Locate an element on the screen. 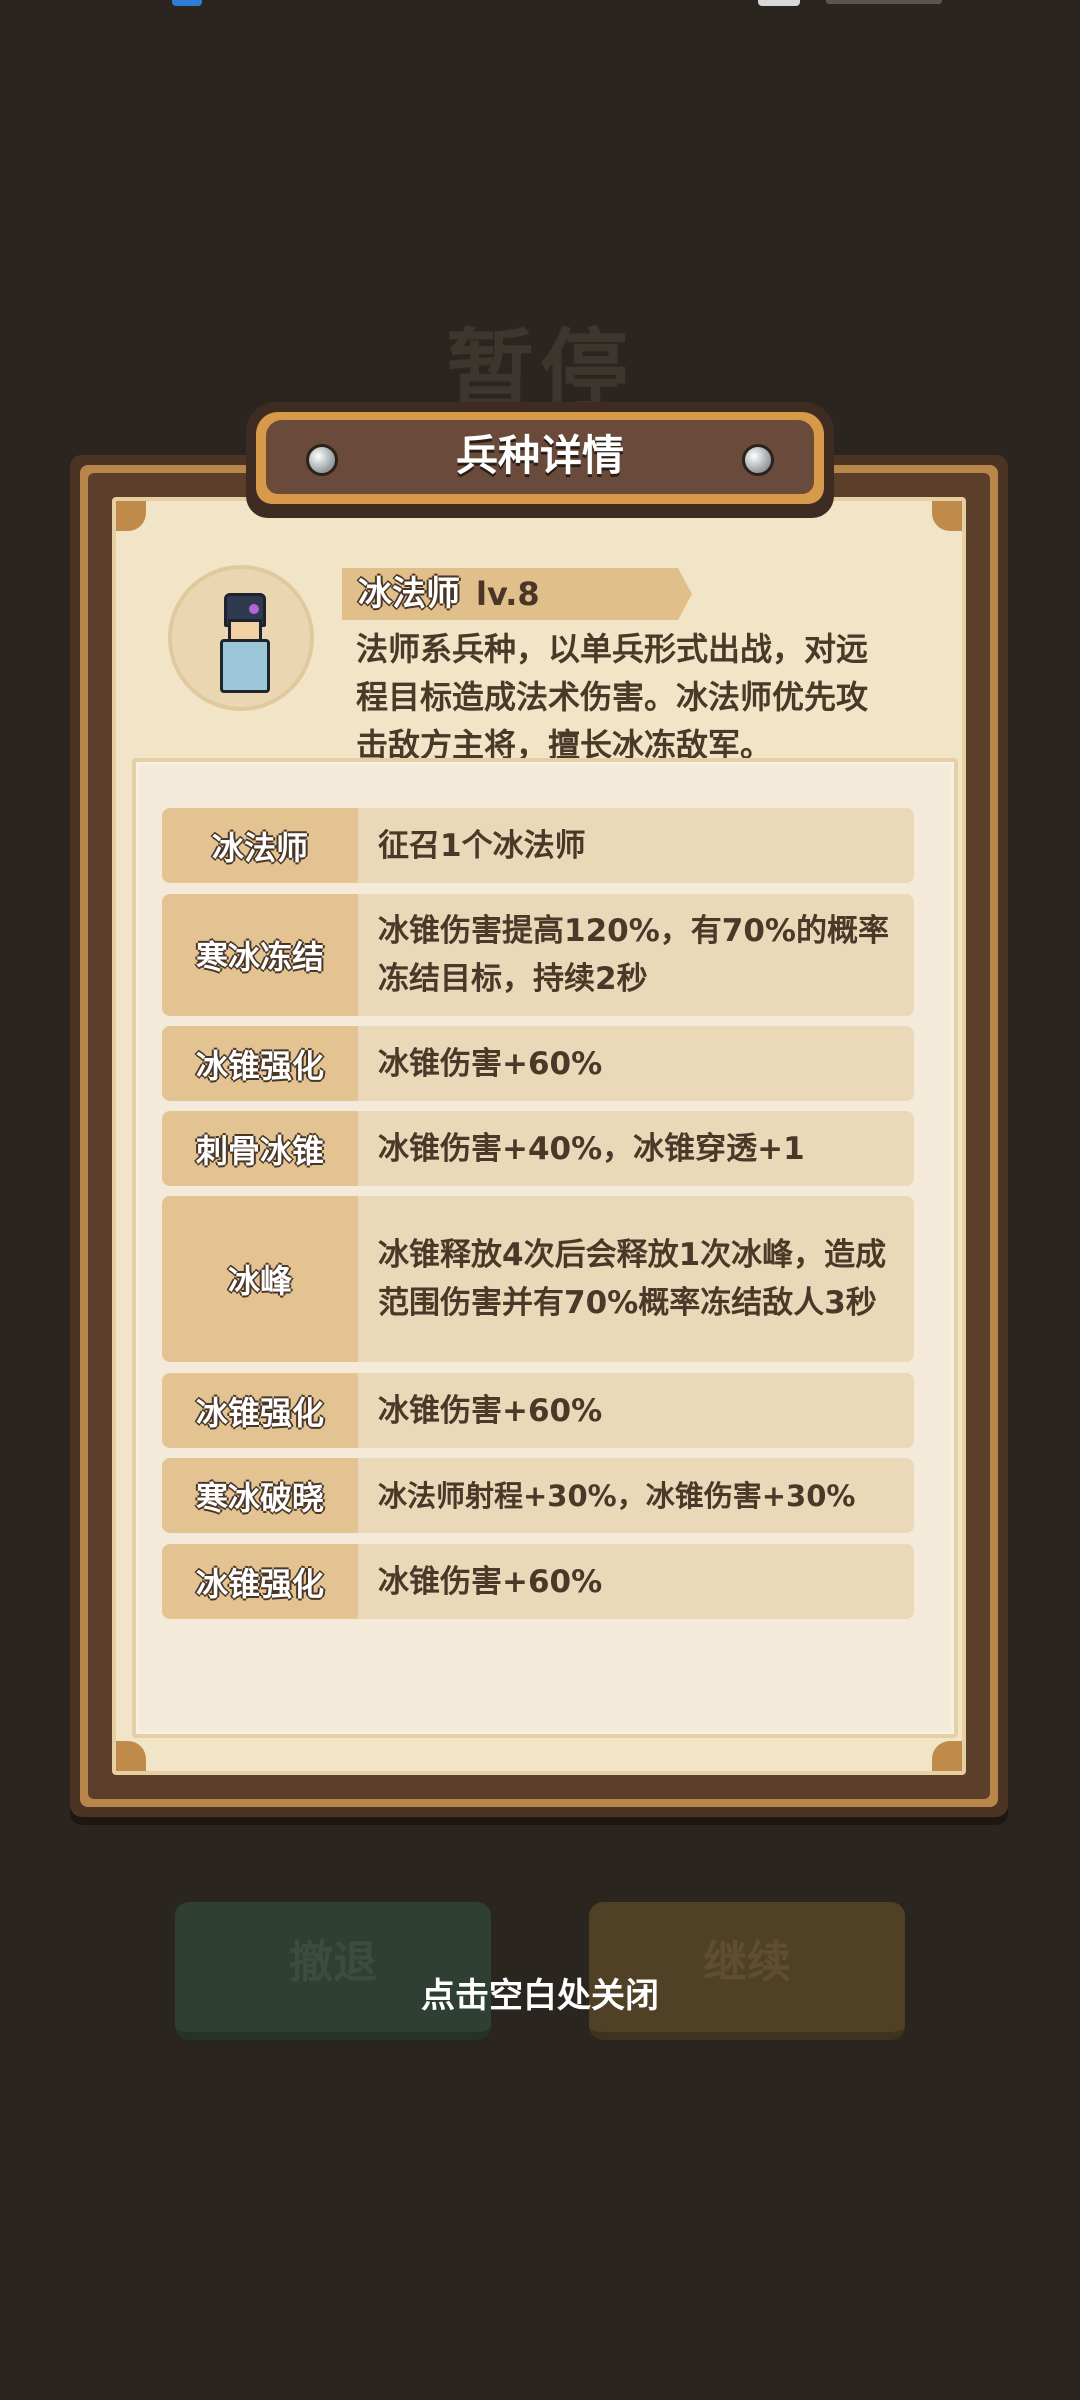  skill-row: 冰峰 冰锥释放4次后会释放1次冰峰，造成范围伤害并有70%概率冻结敌人3秒 is located at coordinates (538, 1279).